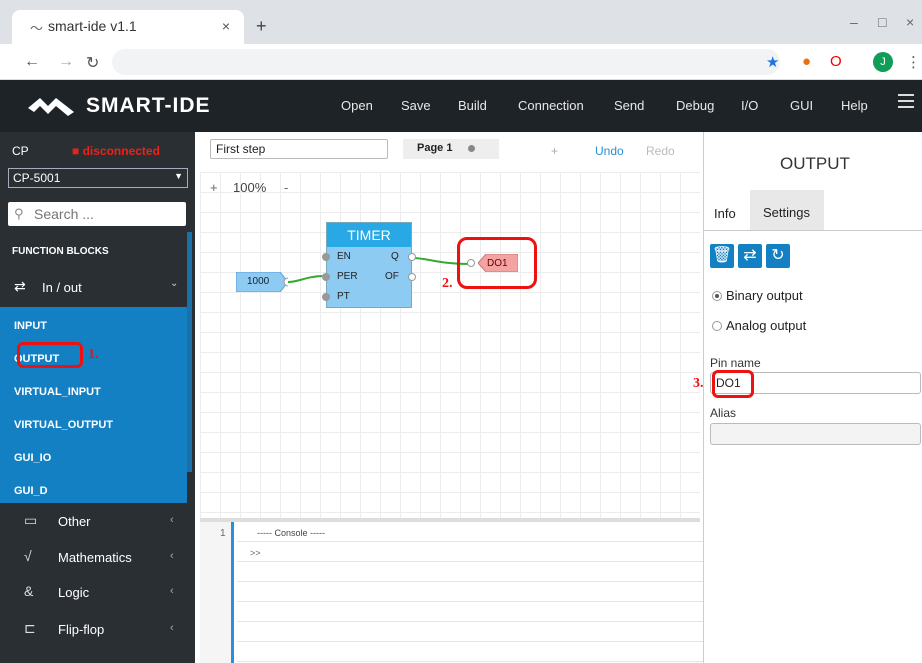 This screenshot has height=663, width=922. Describe the element at coordinates (749, 105) in the screenshot. I see `menu-io: I/O` at that location.